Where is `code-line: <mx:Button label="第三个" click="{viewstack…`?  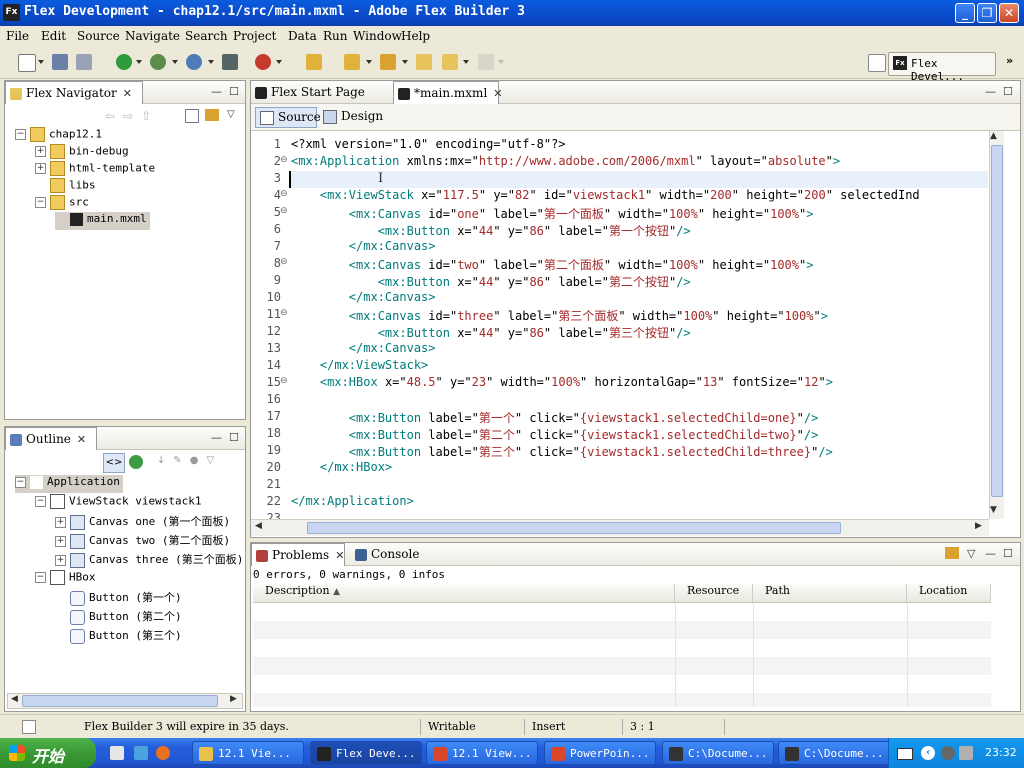
code-line: <mx:Button label="第三个" click="{viewstack… is located at coordinates (562, 451).